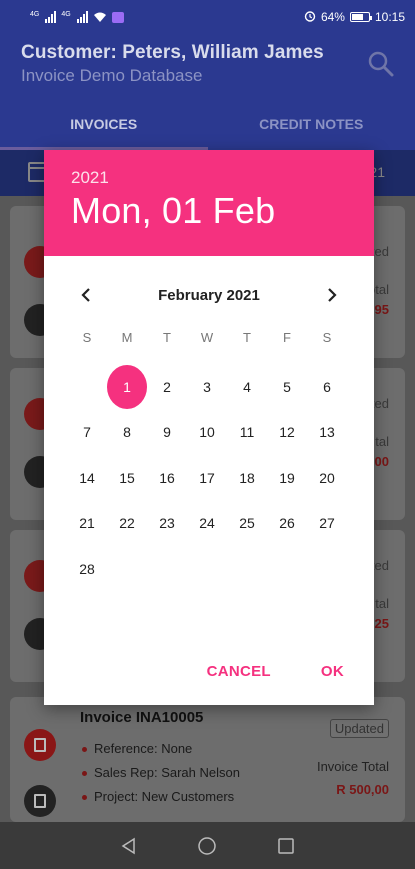  I want to click on calendar-day: 28, so click(87, 569).